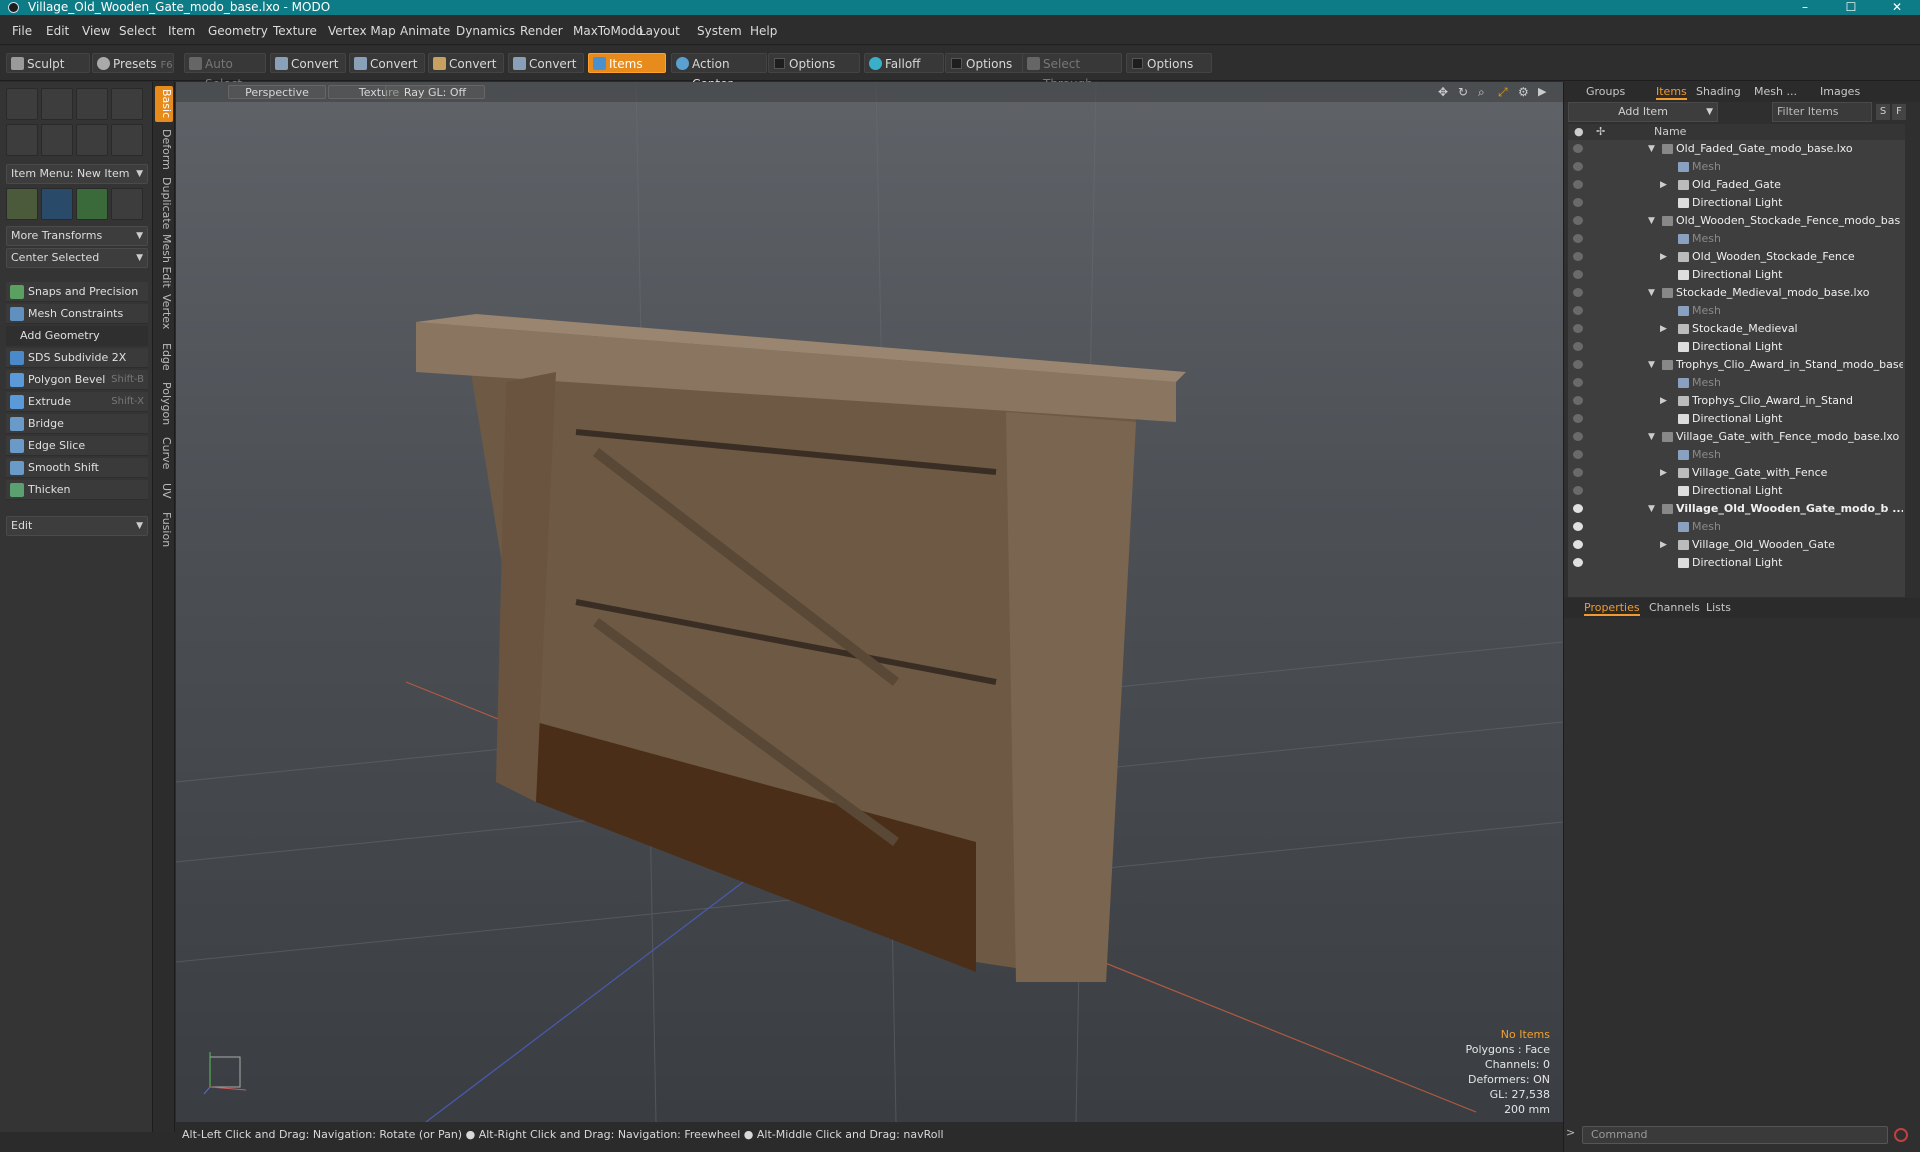 This screenshot has width=1920, height=1152. Describe the element at coordinates (659, 31) in the screenshot. I see `menu-layout: Layout` at that location.